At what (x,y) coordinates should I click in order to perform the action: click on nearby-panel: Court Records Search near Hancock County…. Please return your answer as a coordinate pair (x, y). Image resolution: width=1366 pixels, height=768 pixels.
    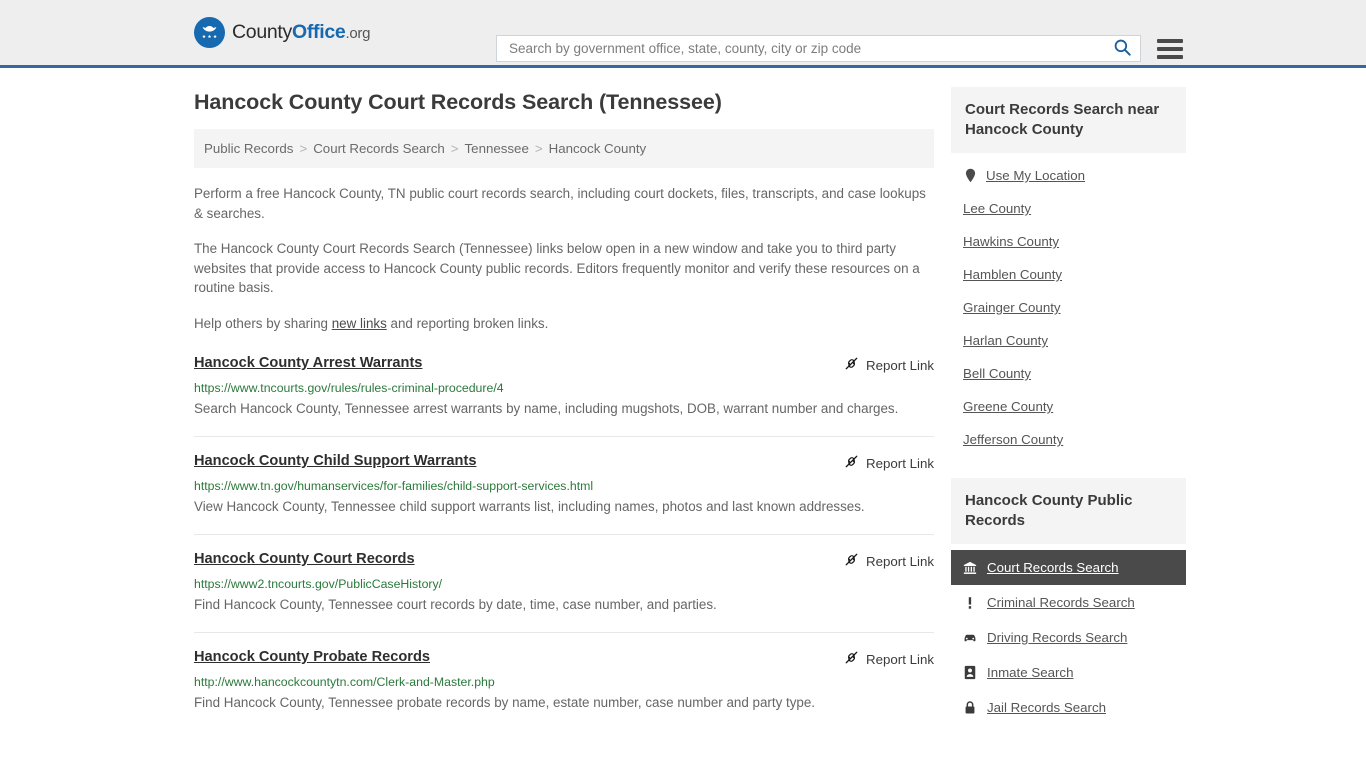
    Looking at the image, I should click on (1068, 271).